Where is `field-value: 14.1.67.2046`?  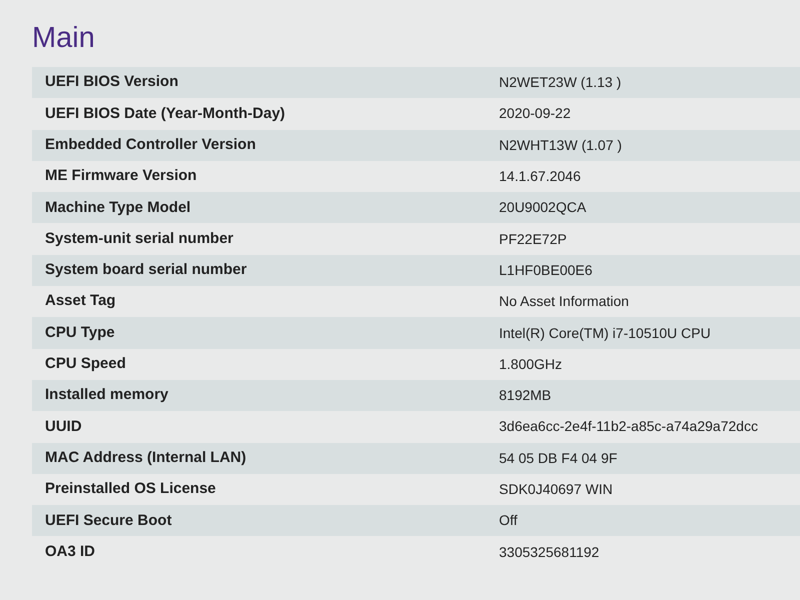
field-value: 14.1.67.2046 is located at coordinates (540, 176).